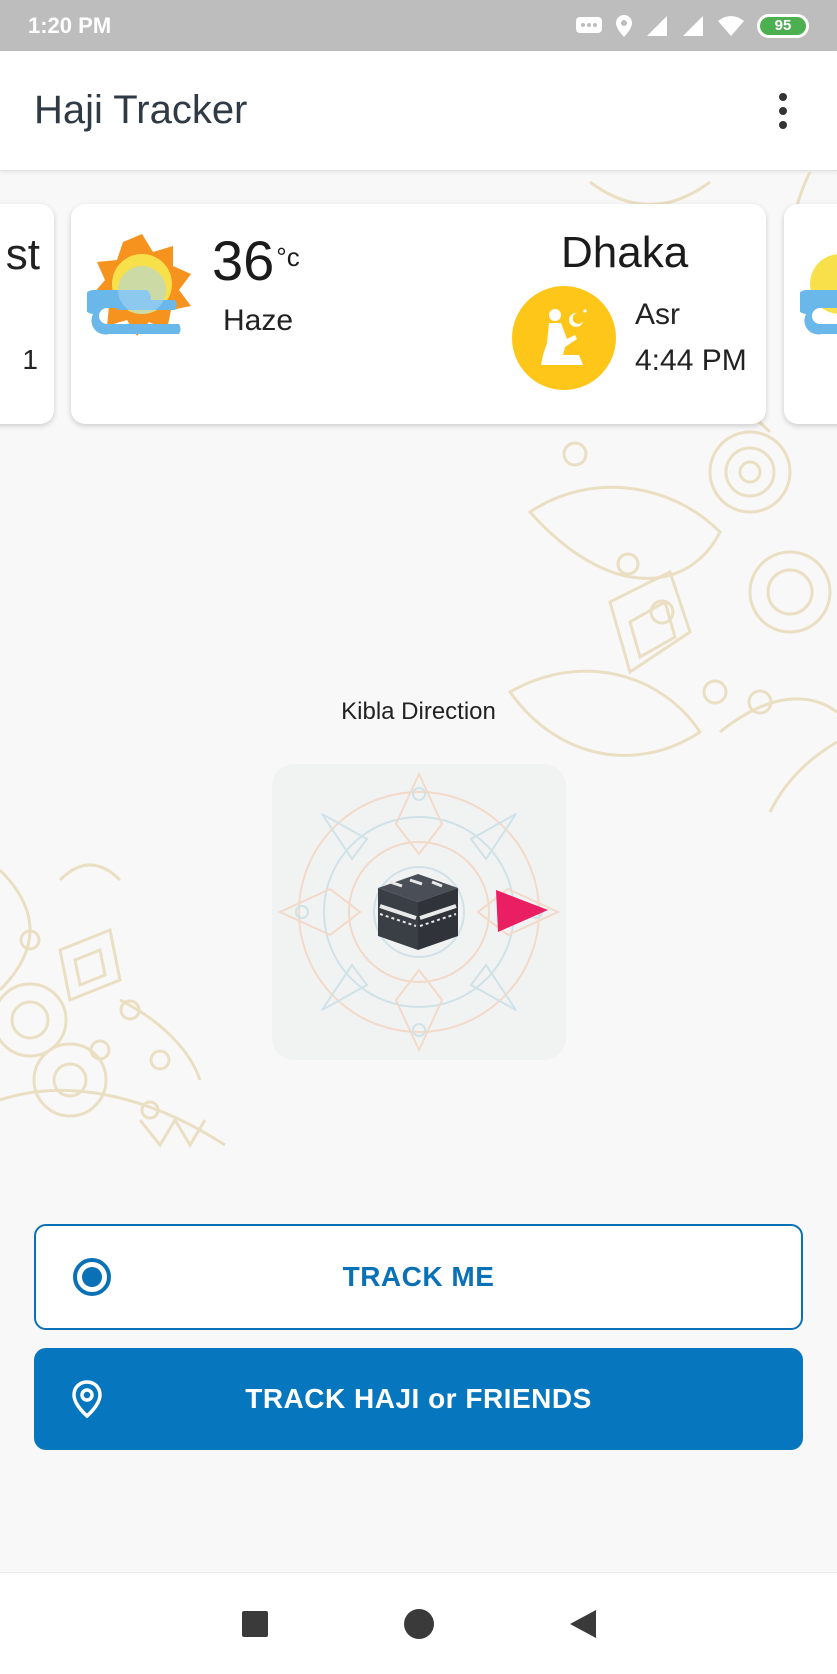  Describe the element at coordinates (731, 26) in the screenshot. I see `wifi-icon` at that location.